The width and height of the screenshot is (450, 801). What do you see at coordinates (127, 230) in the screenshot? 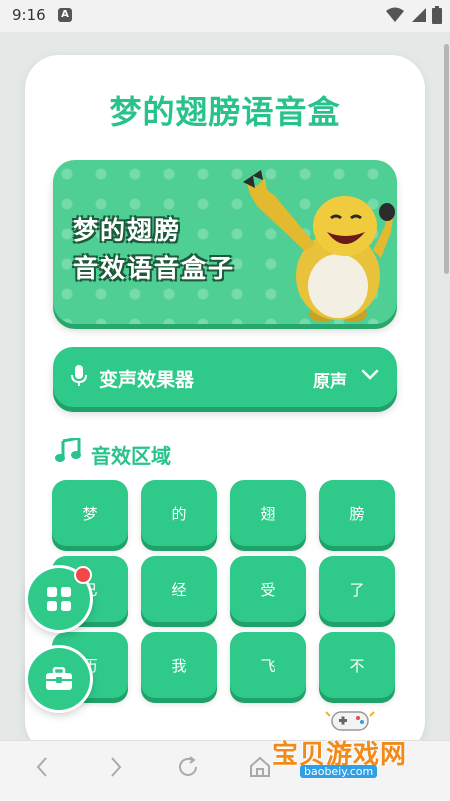
I see `banner-line-1: 梦的翅膀` at bounding box center [127, 230].